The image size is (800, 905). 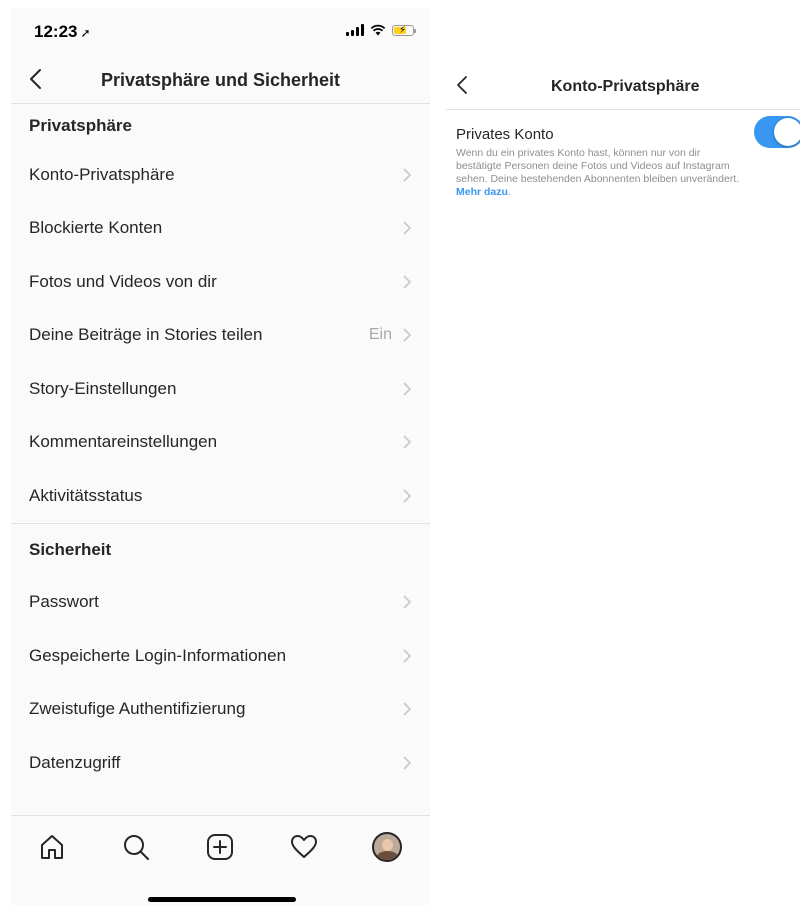 I want to click on row-account-privacy: Konto-Privatsphäre, so click(x=220, y=175).